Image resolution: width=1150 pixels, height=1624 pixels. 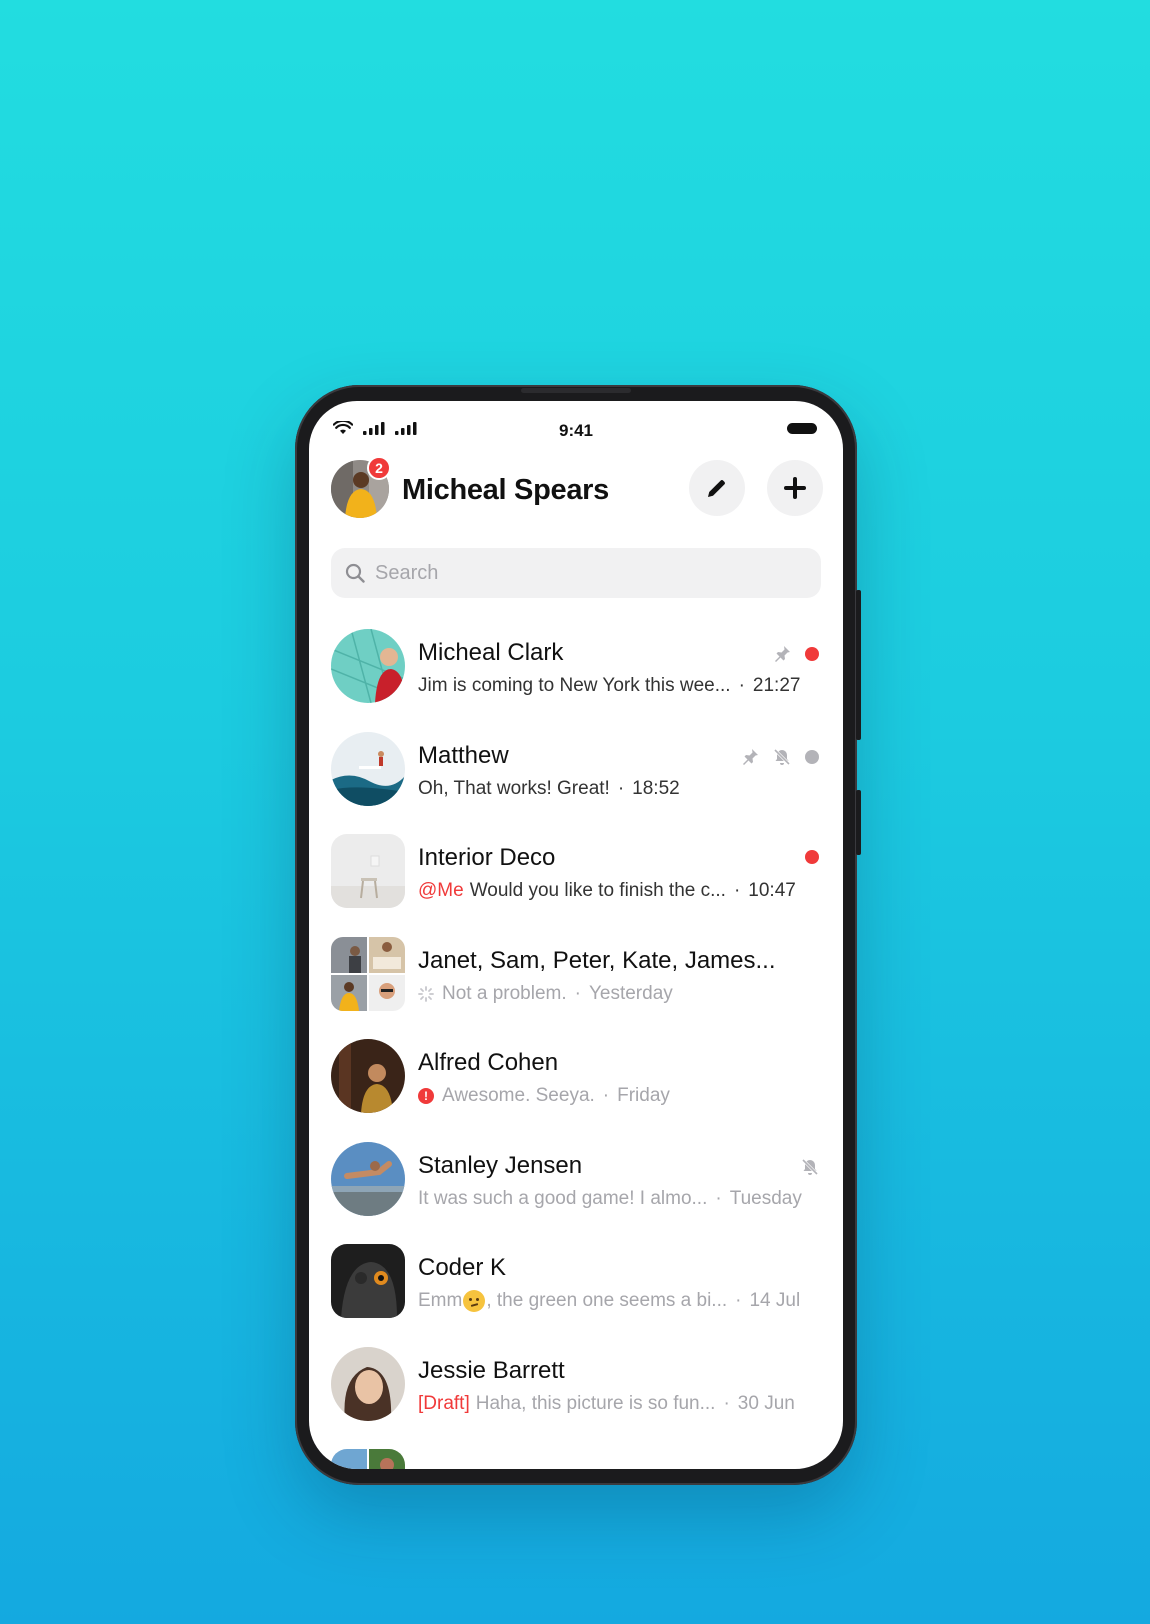 I want to click on search-bar, so click(x=576, y=573).